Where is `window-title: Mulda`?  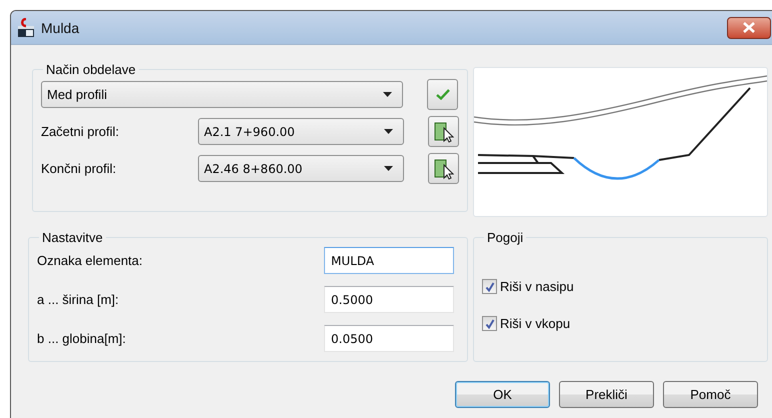 window-title: Mulda is located at coordinates (60, 28).